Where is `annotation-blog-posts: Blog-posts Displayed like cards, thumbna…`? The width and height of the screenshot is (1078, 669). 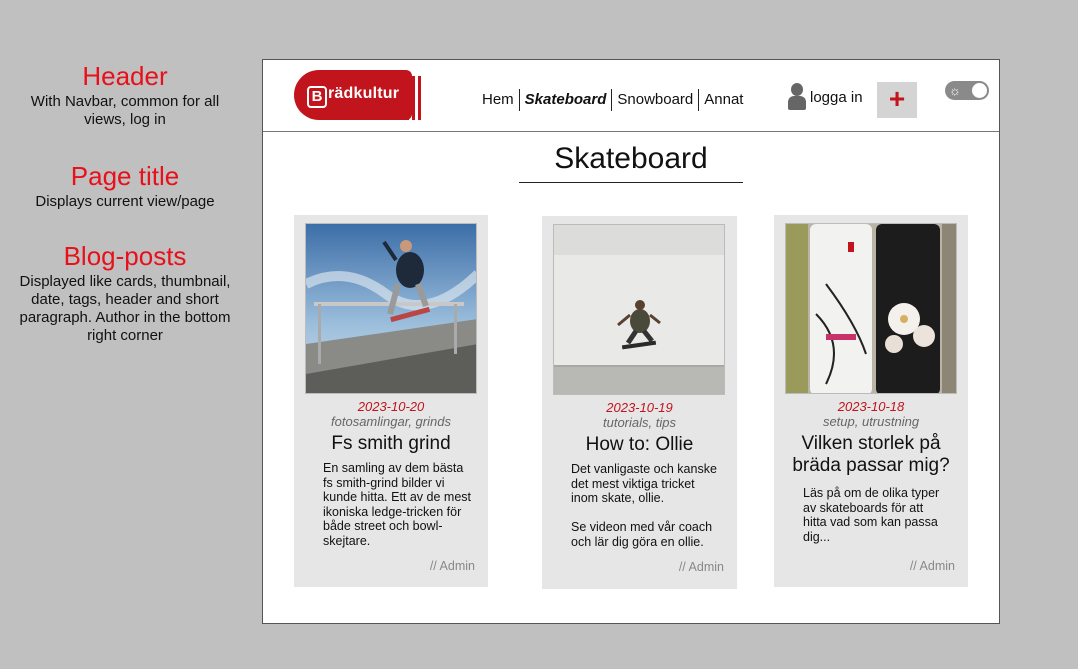
annotation-blog-posts: Blog-posts Displayed like cards, thumbna… is located at coordinates (125, 293).